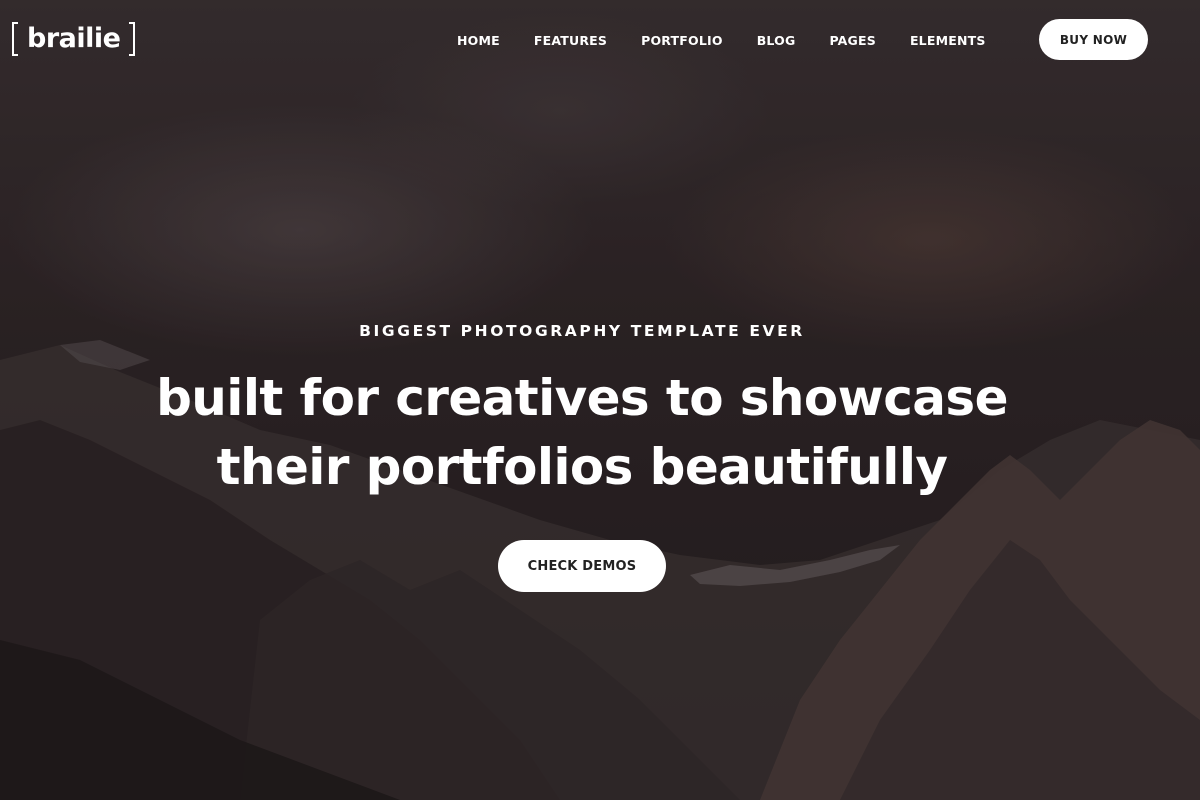 This screenshot has height=800, width=1200. What do you see at coordinates (478, 40) in the screenshot?
I see `nav-item-home: HOME` at bounding box center [478, 40].